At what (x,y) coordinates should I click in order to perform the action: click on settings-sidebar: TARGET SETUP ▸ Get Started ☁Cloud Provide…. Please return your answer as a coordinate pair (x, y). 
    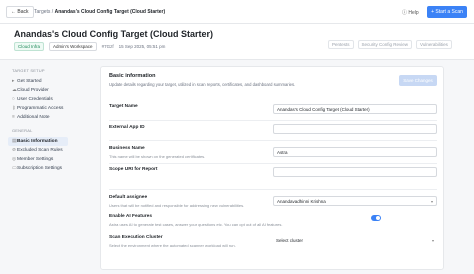
    Looking at the image, I should click on (38, 119).